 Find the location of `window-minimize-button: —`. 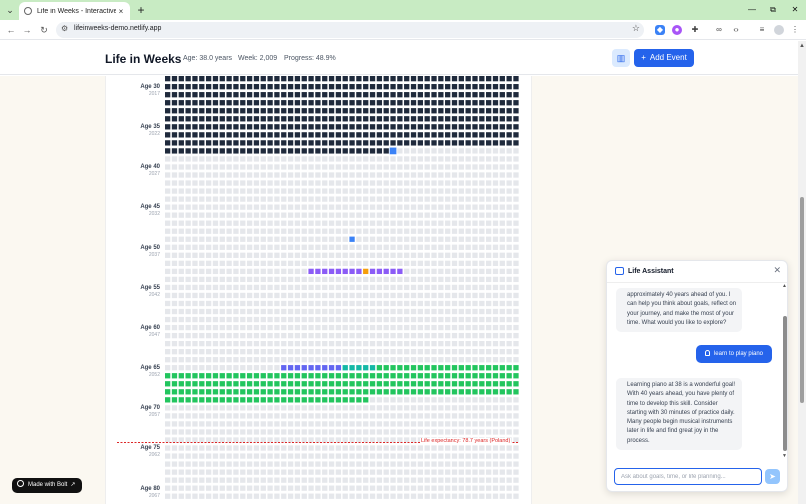

window-minimize-button: — is located at coordinates (752, 10).